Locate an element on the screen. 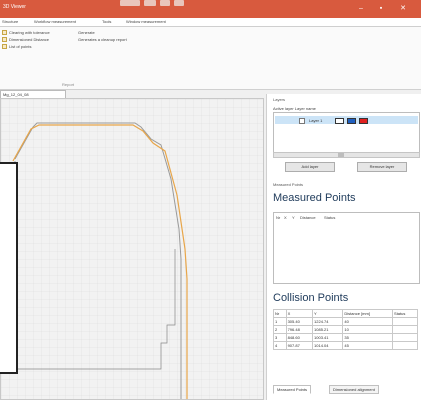 Image resolution: width=421 pixels, height=400 pixels. tab-measured-points: Measured Points is located at coordinates (292, 389).